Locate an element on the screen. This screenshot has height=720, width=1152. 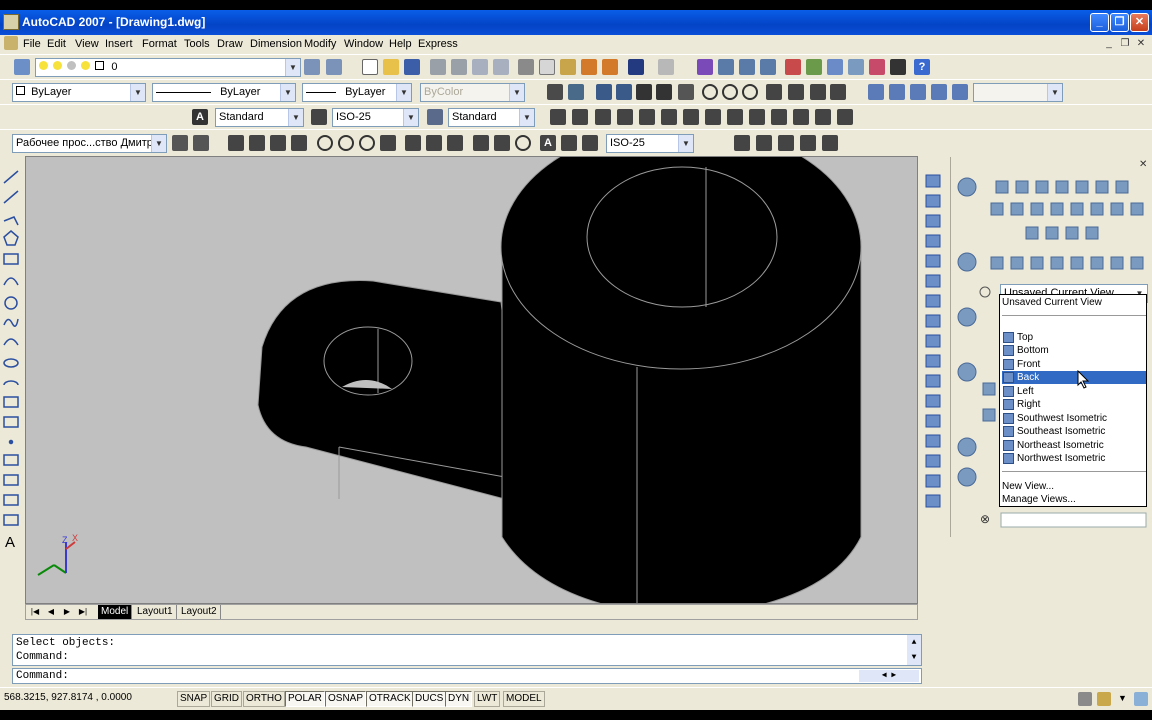
dim-aligned-tool-icon is located at coordinates (257, 143).